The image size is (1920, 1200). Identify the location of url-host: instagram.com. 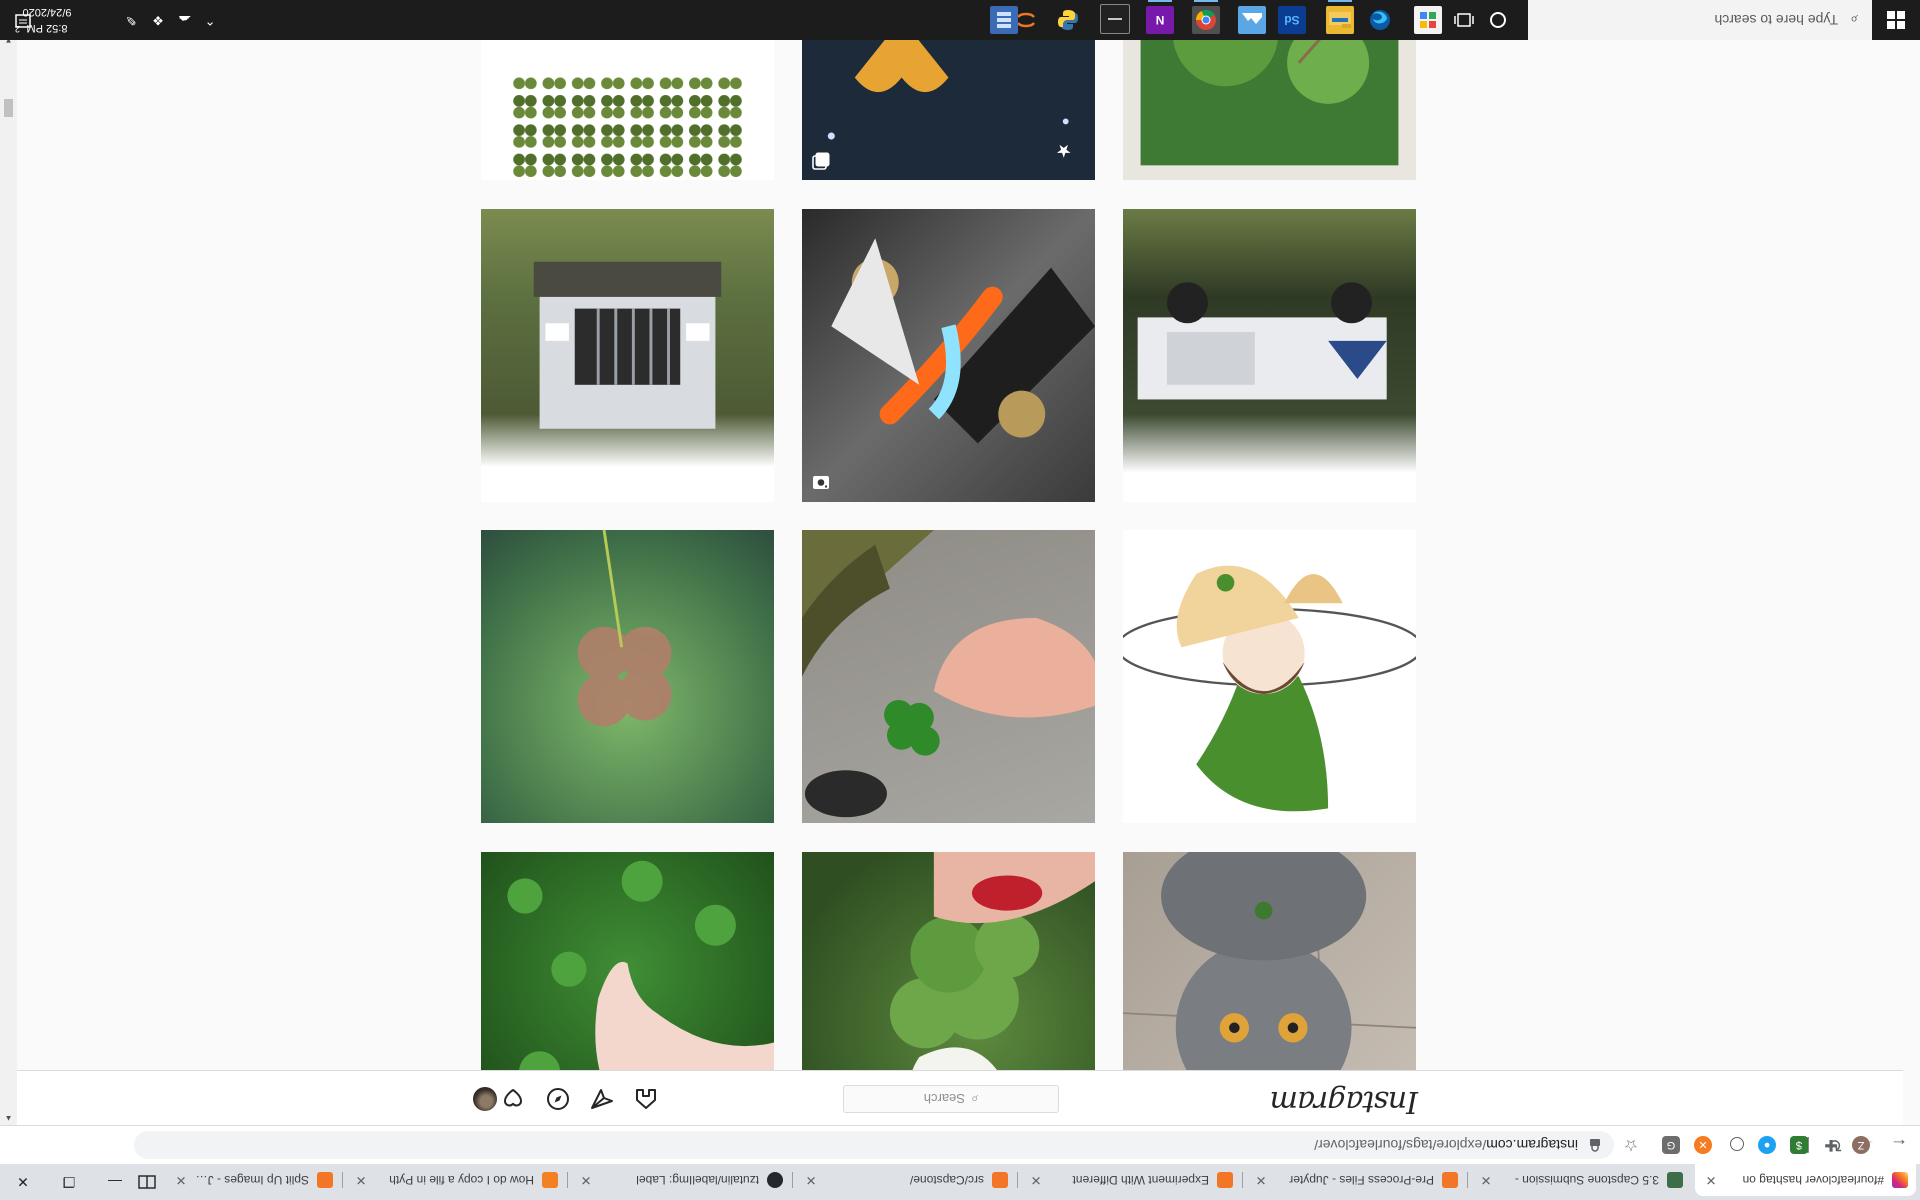
(1532, 1145).